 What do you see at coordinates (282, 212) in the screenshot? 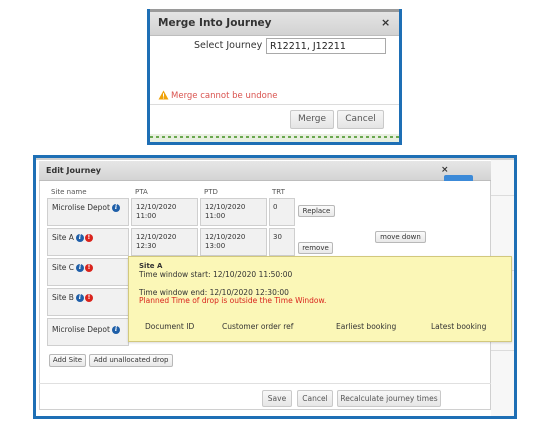
I see `table-cell-trt: 0` at bounding box center [282, 212].